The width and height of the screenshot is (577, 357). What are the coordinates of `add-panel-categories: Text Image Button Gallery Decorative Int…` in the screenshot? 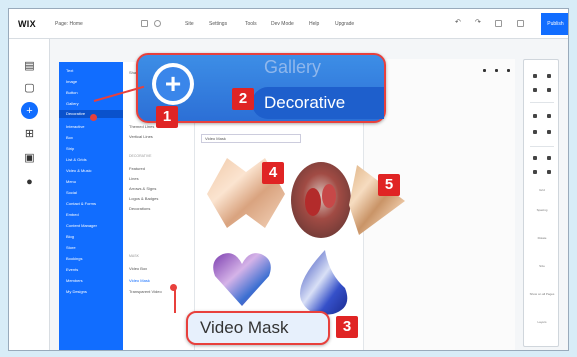 It's located at (91, 206).